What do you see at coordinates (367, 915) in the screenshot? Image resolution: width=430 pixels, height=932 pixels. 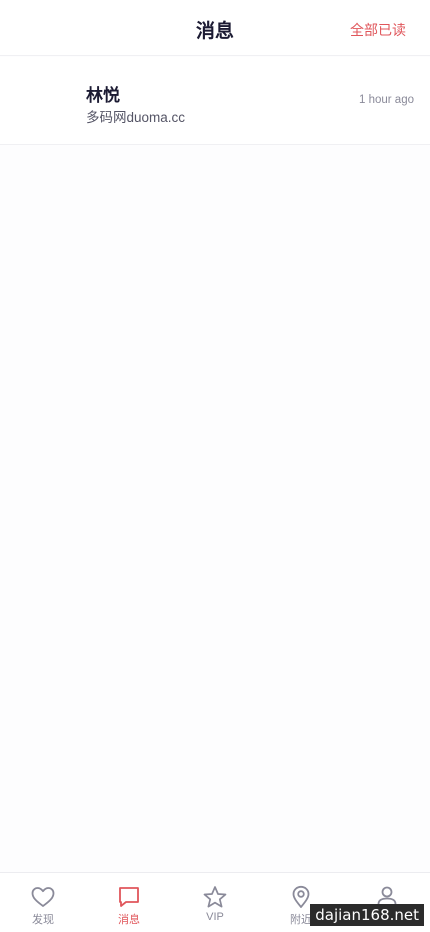 I see `watermark: dajian168.net` at bounding box center [367, 915].